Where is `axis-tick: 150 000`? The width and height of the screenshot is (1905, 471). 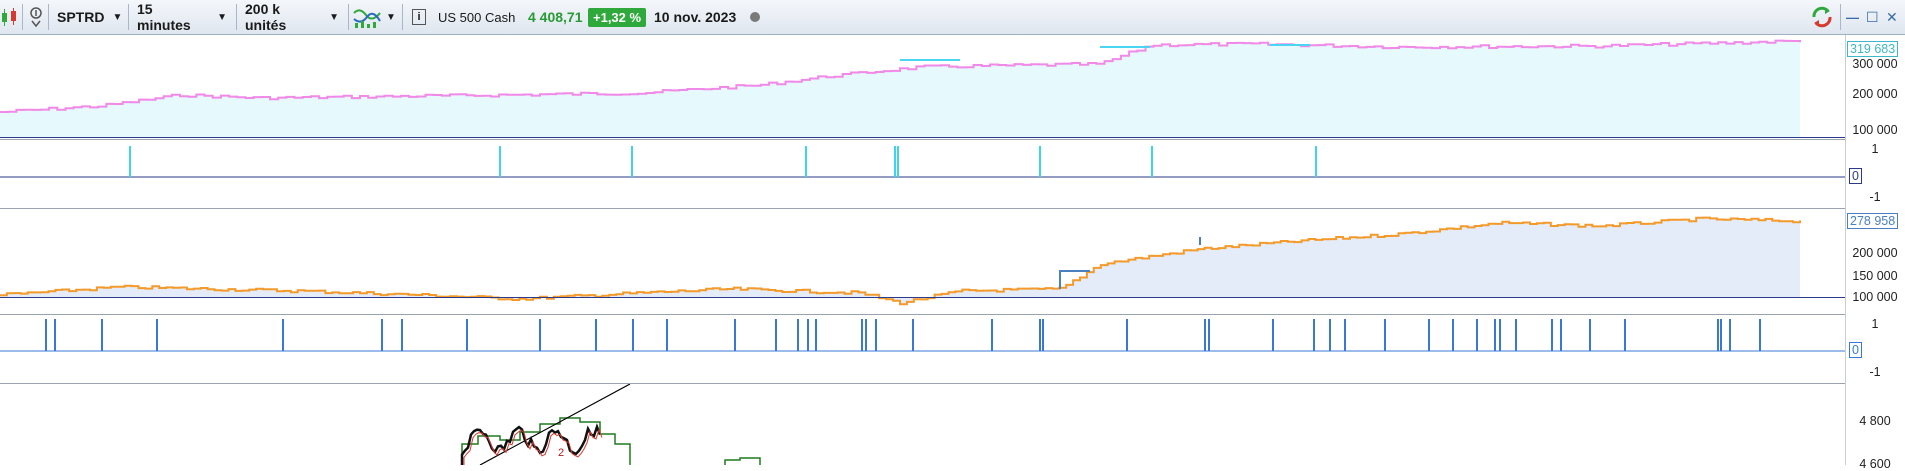 axis-tick: 150 000 is located at coordinates (1875, 276).